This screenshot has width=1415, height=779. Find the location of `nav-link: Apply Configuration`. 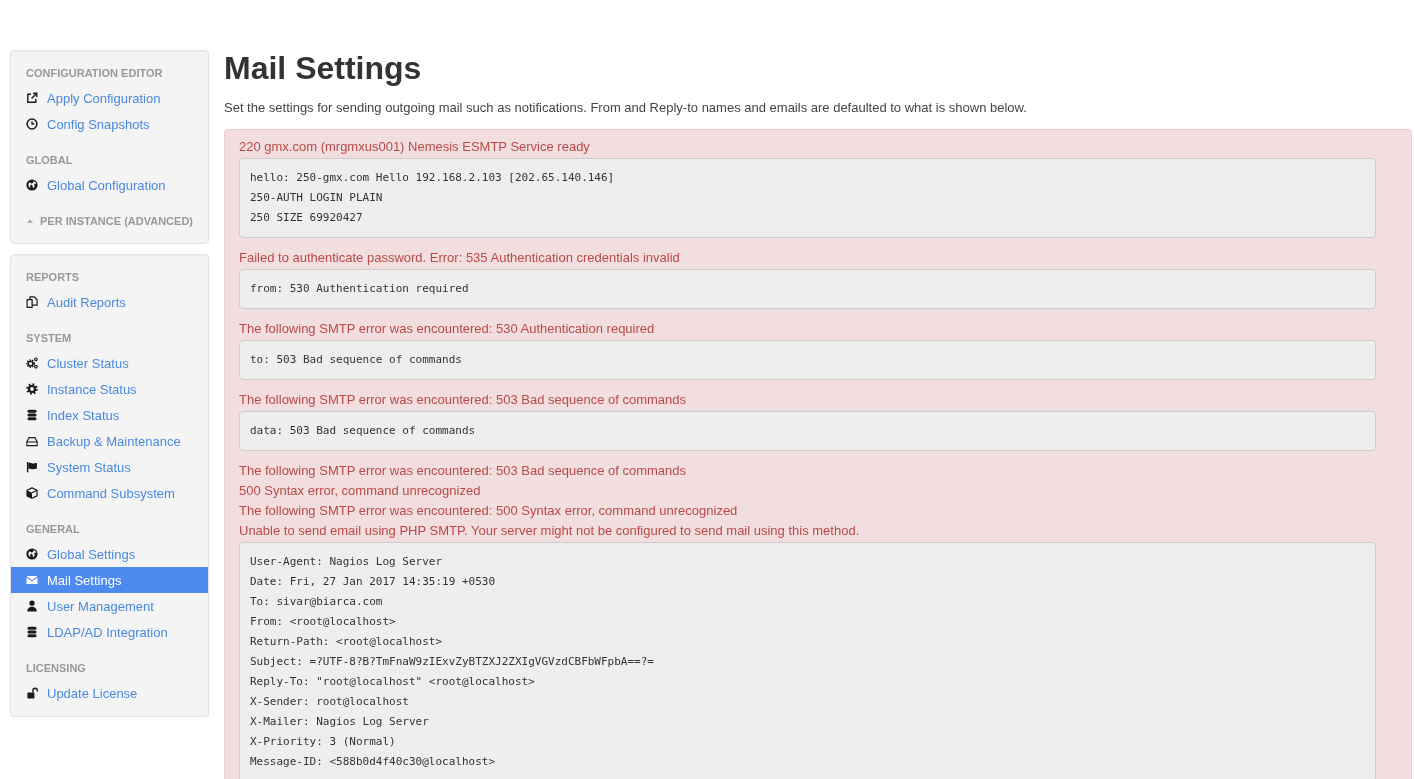

nav-link: Apply Configuration is located at coordinates (109, 98).